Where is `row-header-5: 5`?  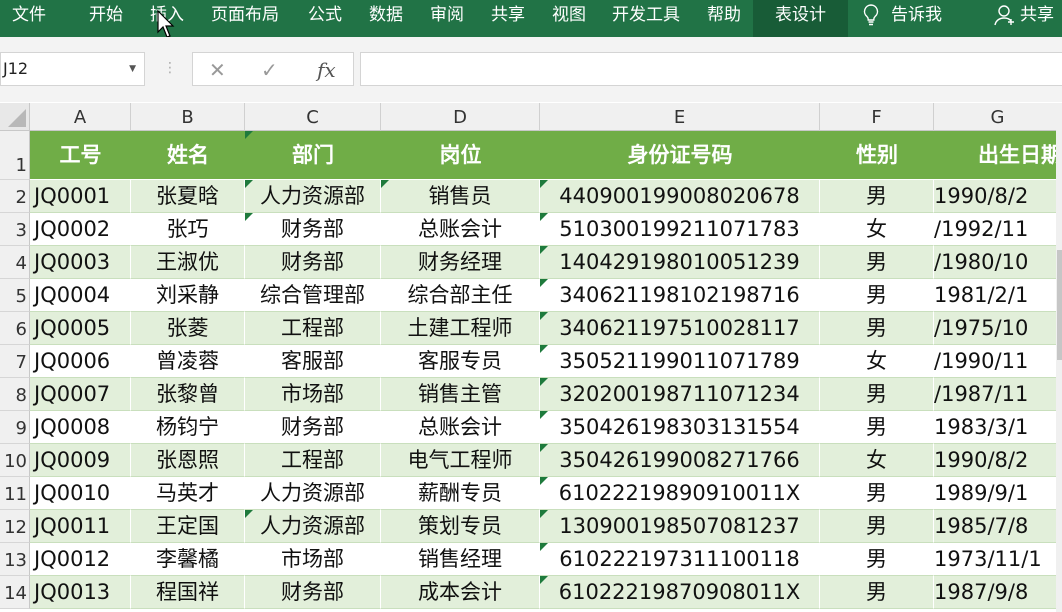
row-header-5: 5 is located at coordinates (15, 295).